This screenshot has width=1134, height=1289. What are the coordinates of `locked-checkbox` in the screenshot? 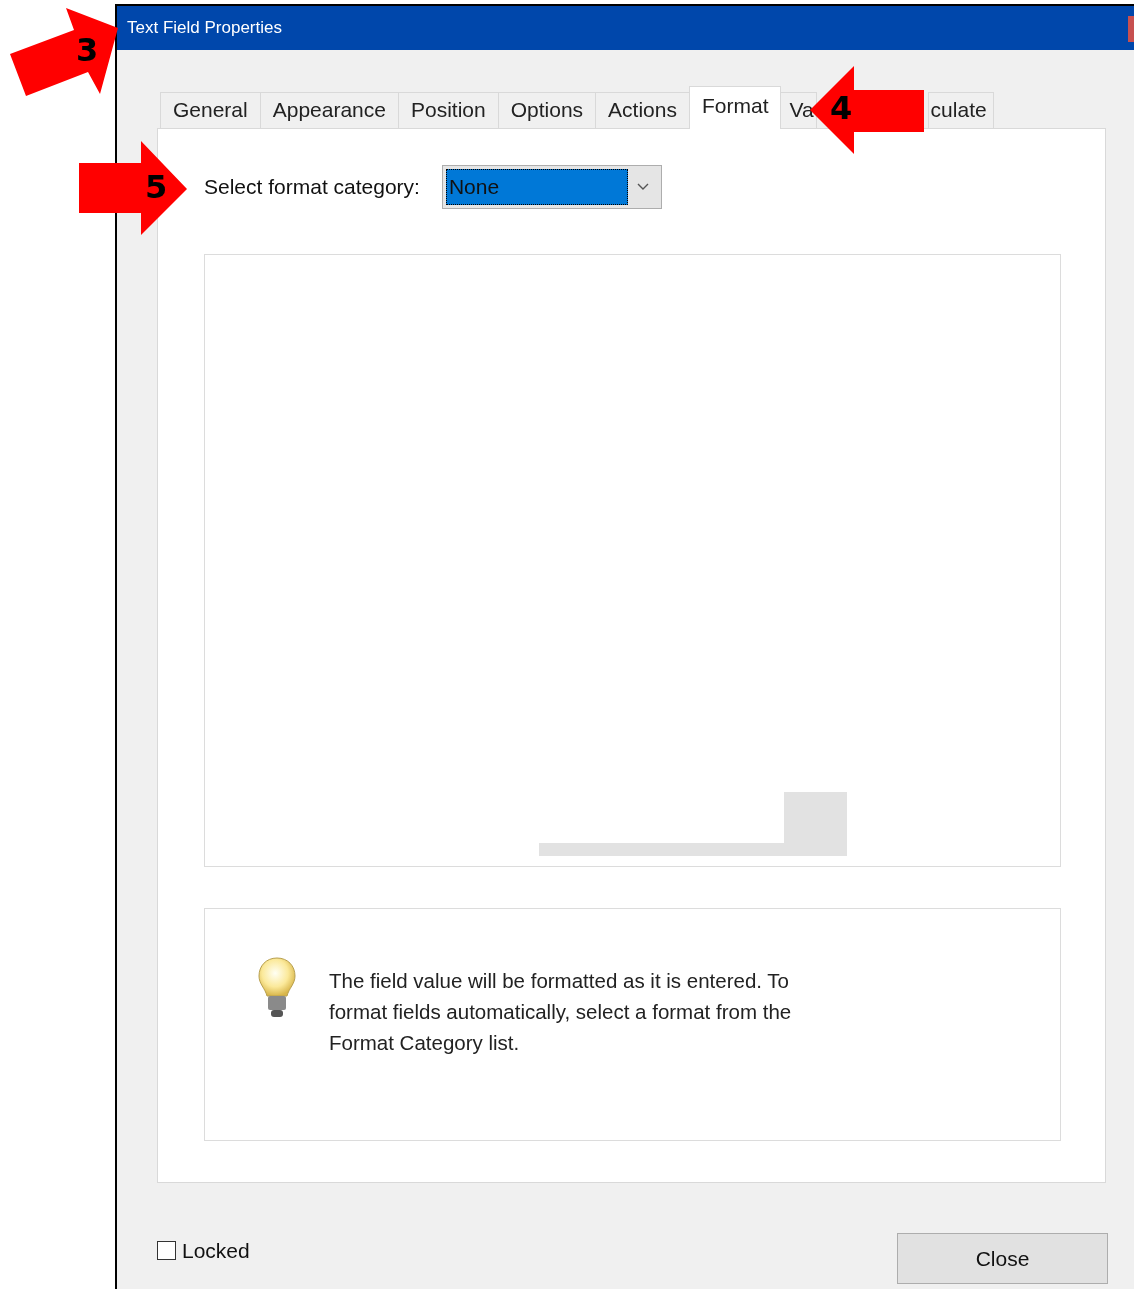 It's located at (166, 1250).